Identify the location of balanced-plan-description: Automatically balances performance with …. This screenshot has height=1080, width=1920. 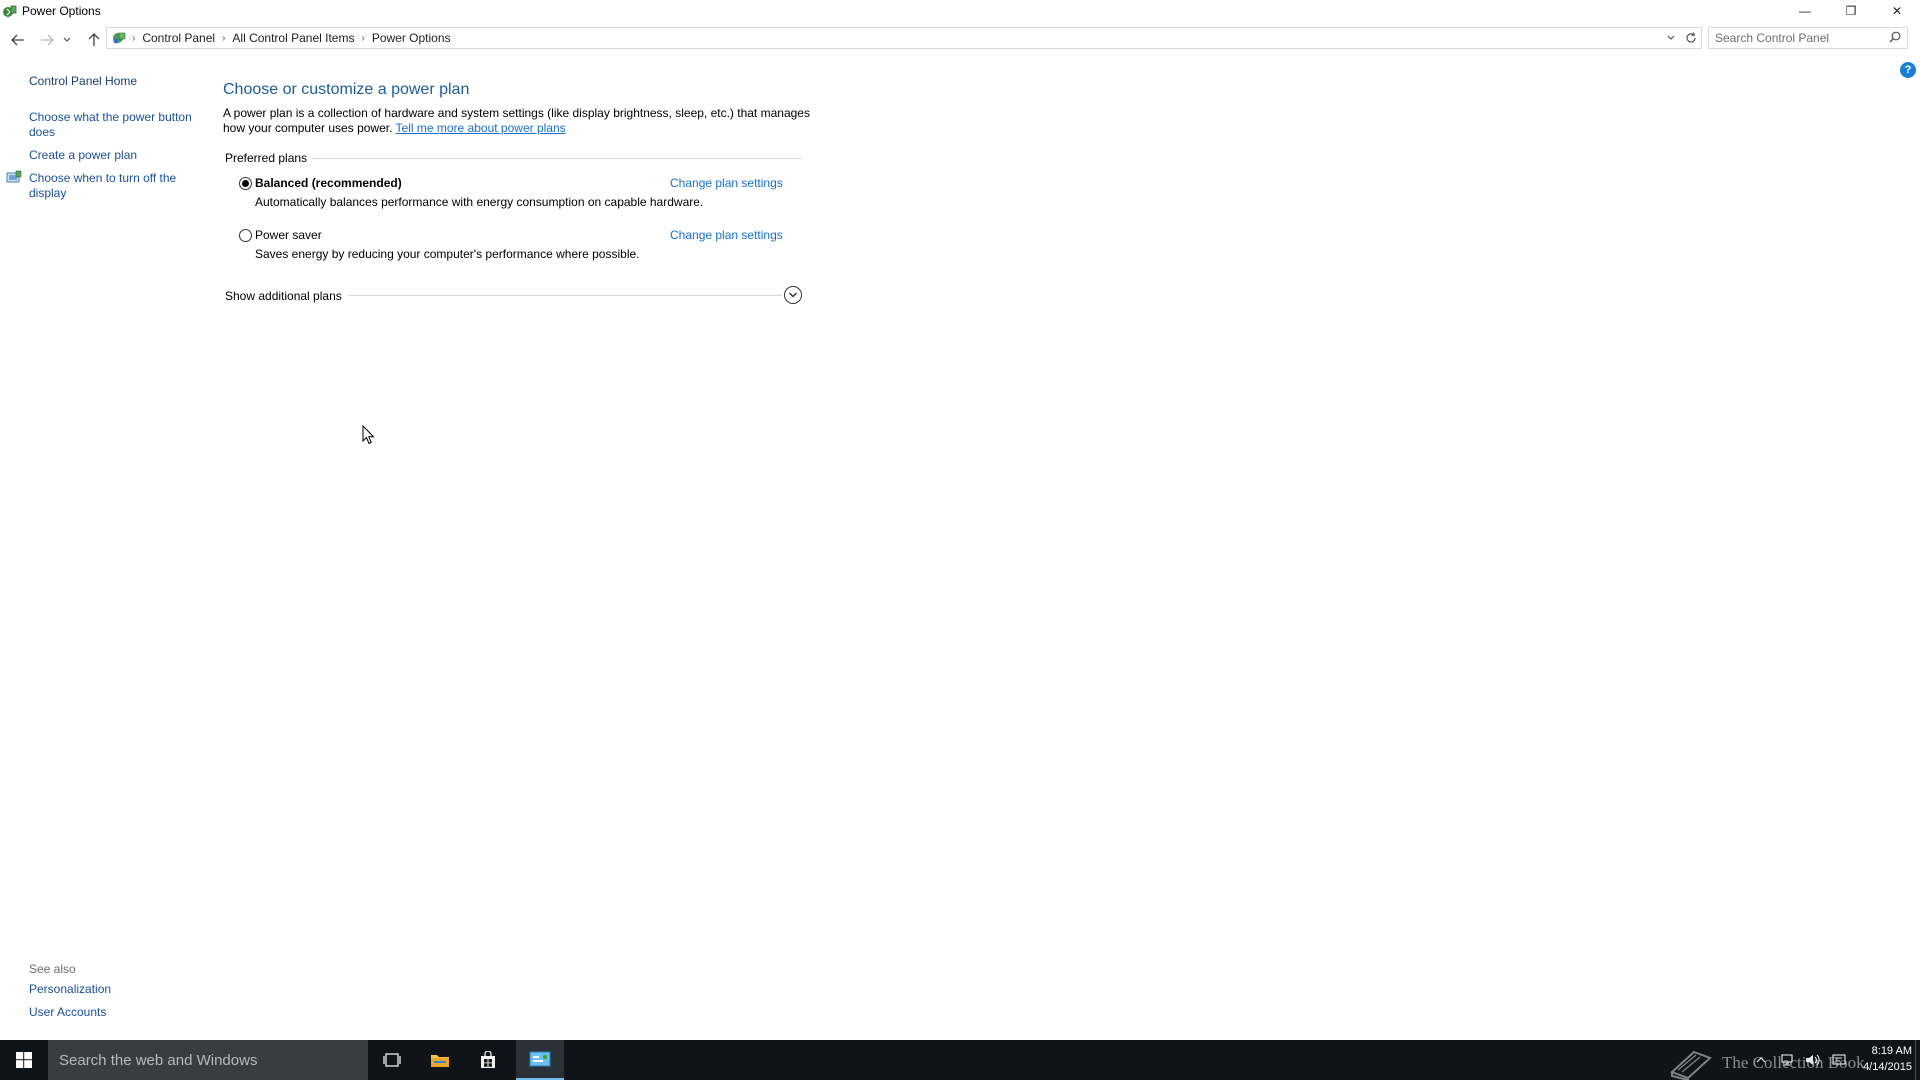
(479, 202).